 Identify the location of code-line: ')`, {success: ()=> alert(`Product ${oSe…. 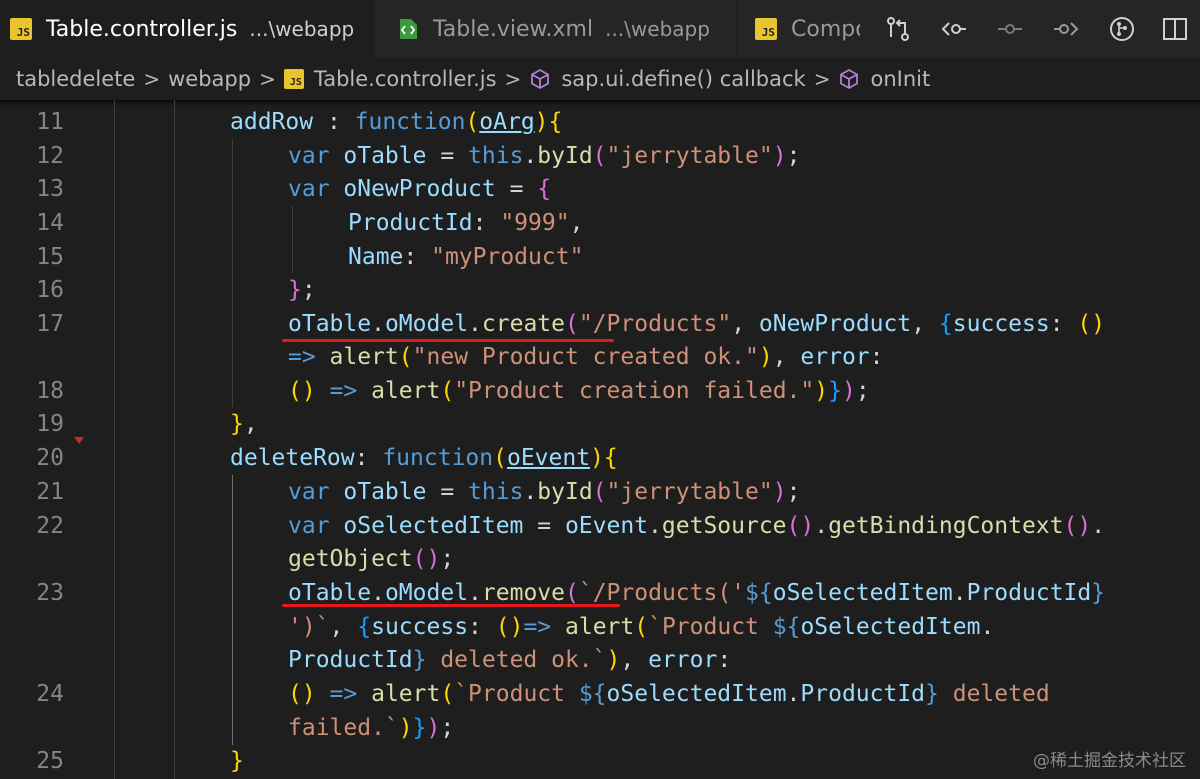
(641, 627).